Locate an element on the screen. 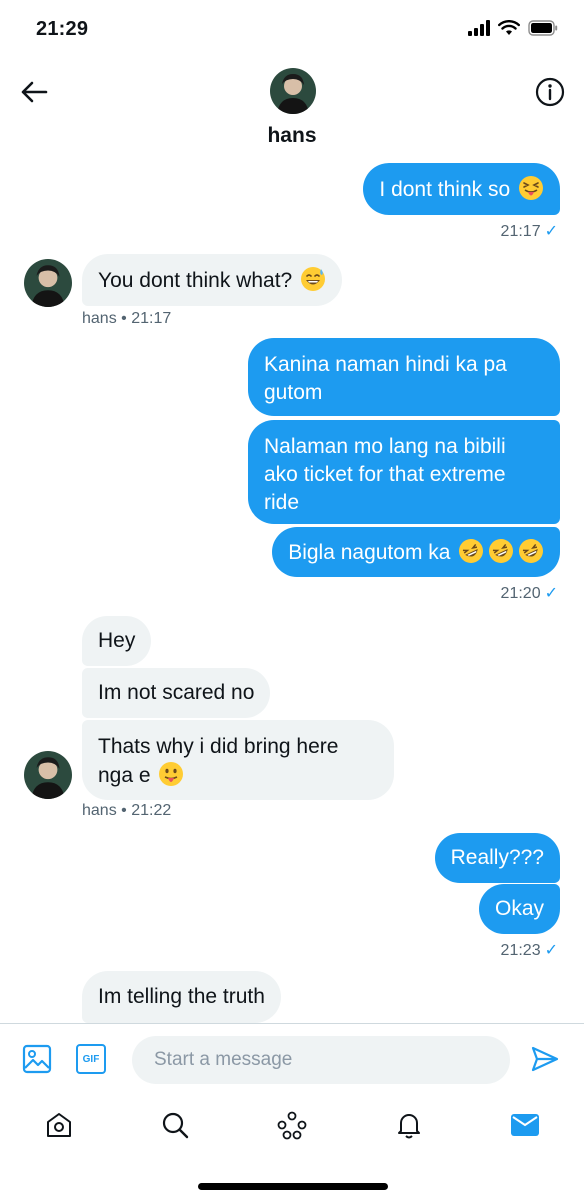 This screenshot has height=1200, width=584. signal-icon is located at coordinates (479, 28).